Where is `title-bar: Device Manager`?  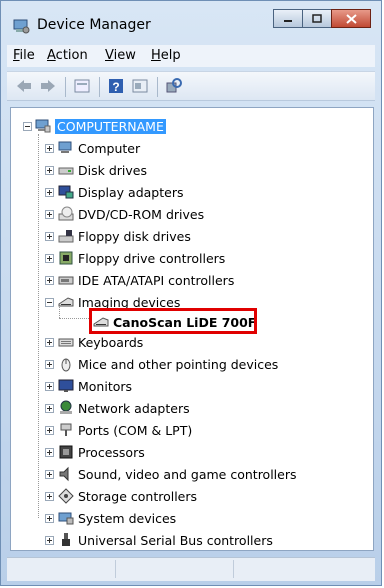
title-bar: Device Manager is located at coordinates (191, 20).